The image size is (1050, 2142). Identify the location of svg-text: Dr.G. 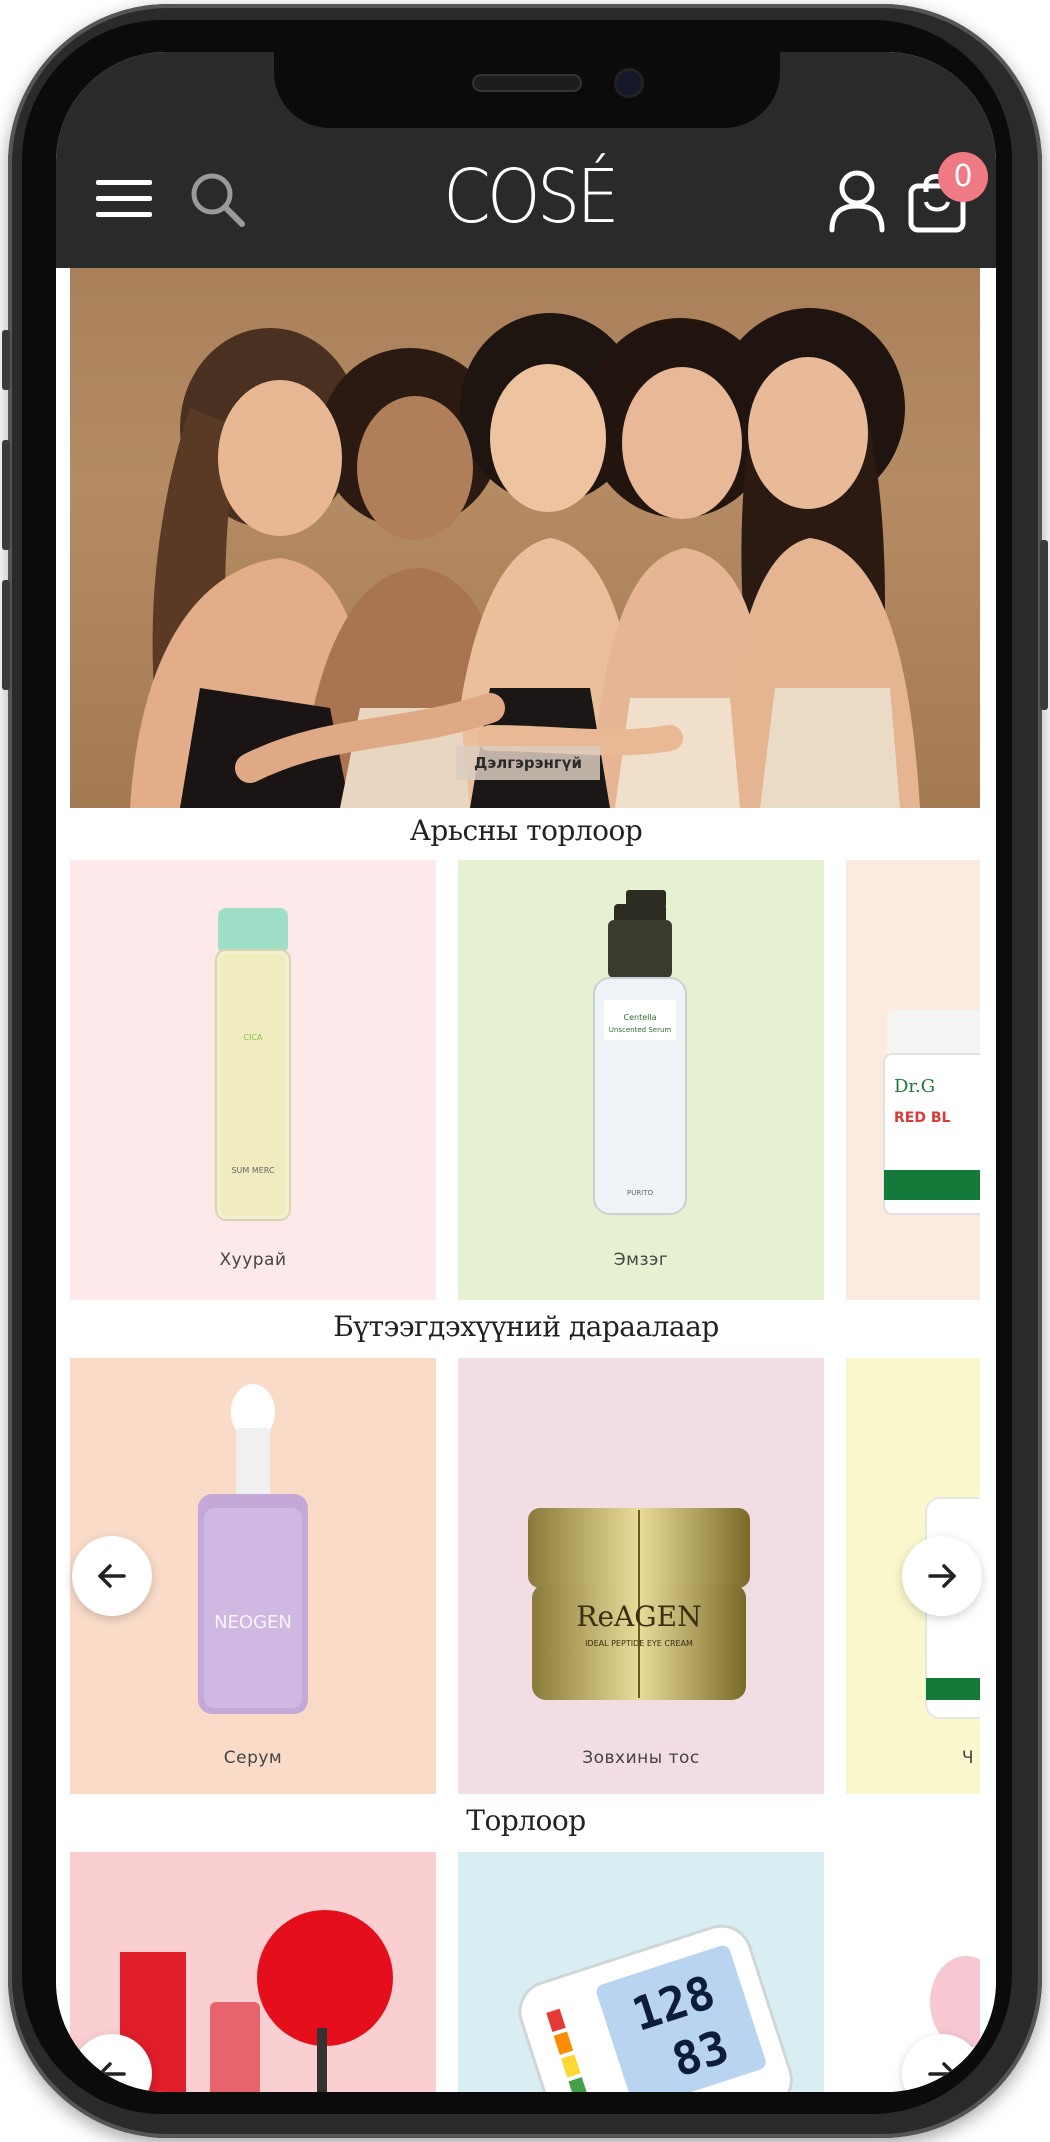
(914, 1086).